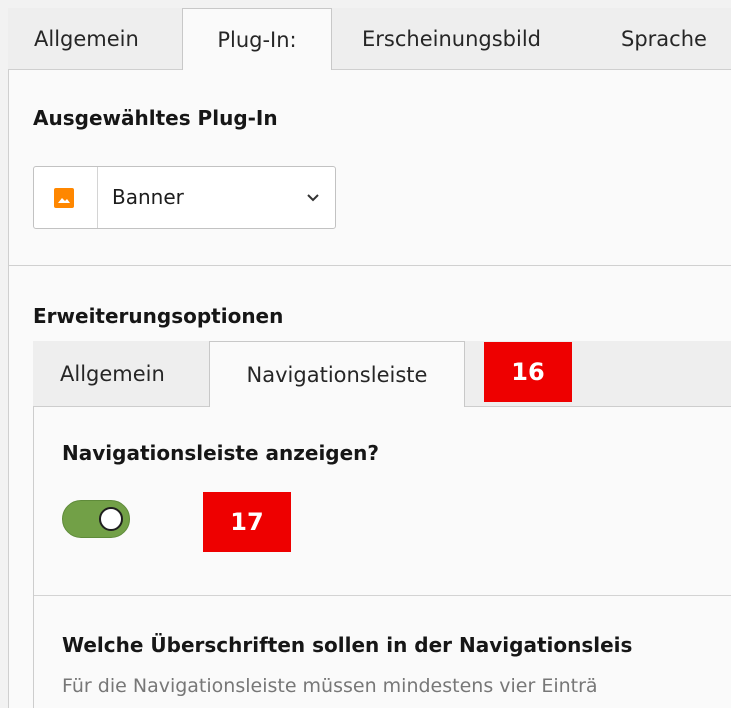  What do you see at coordinates (664, 39) in the screenshot?
I see `tab-sprache: Sprache` at bounding box center [664, 39].